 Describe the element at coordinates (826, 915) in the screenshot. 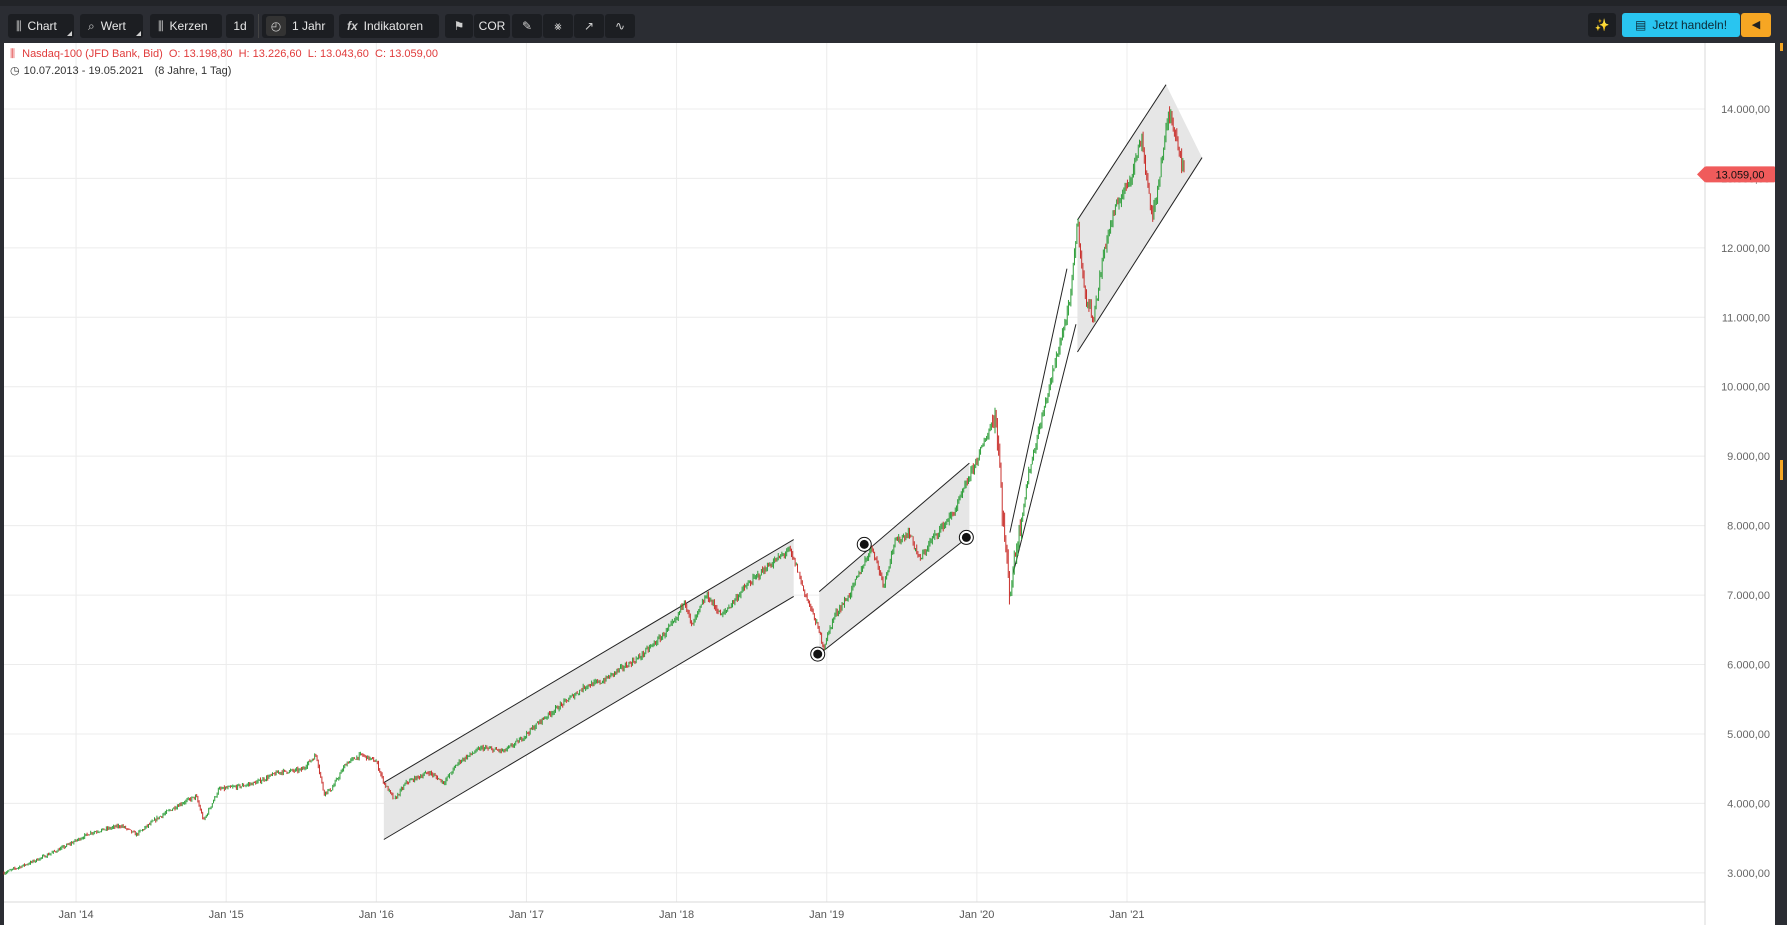

I see `x-tick-label: Jan '19` at that location.